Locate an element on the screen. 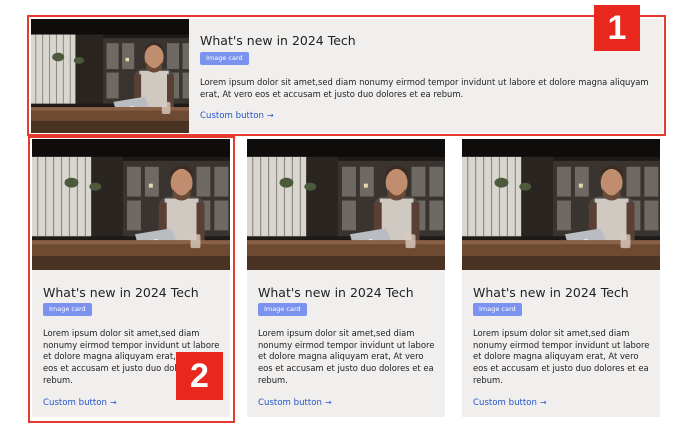 The width and height of the screenshot is (692, 433). annotation-badge-1: 1 is located at coordinates (617, 28).